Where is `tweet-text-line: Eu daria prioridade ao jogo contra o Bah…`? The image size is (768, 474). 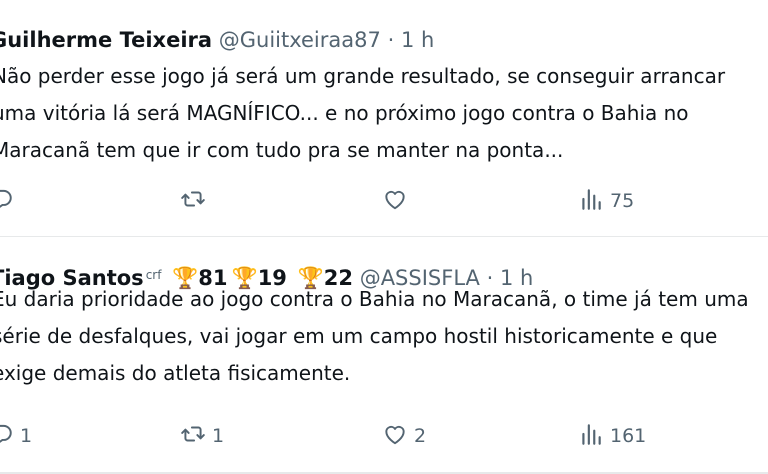
tweet-text-line: Eu daria prioridade ao jogo contra o Bah… is located at coordinates (374, 299).